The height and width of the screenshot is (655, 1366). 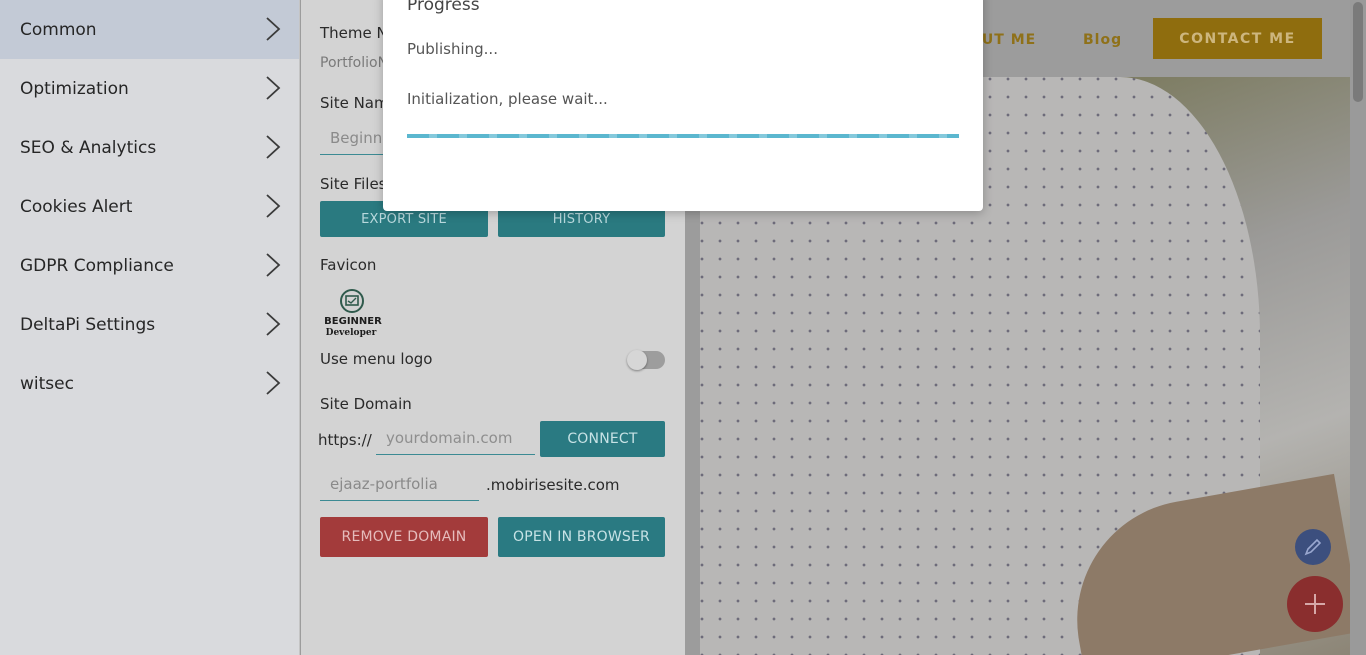 I want to click on use-menu-logo-toggle, so click(x=646, y=360).